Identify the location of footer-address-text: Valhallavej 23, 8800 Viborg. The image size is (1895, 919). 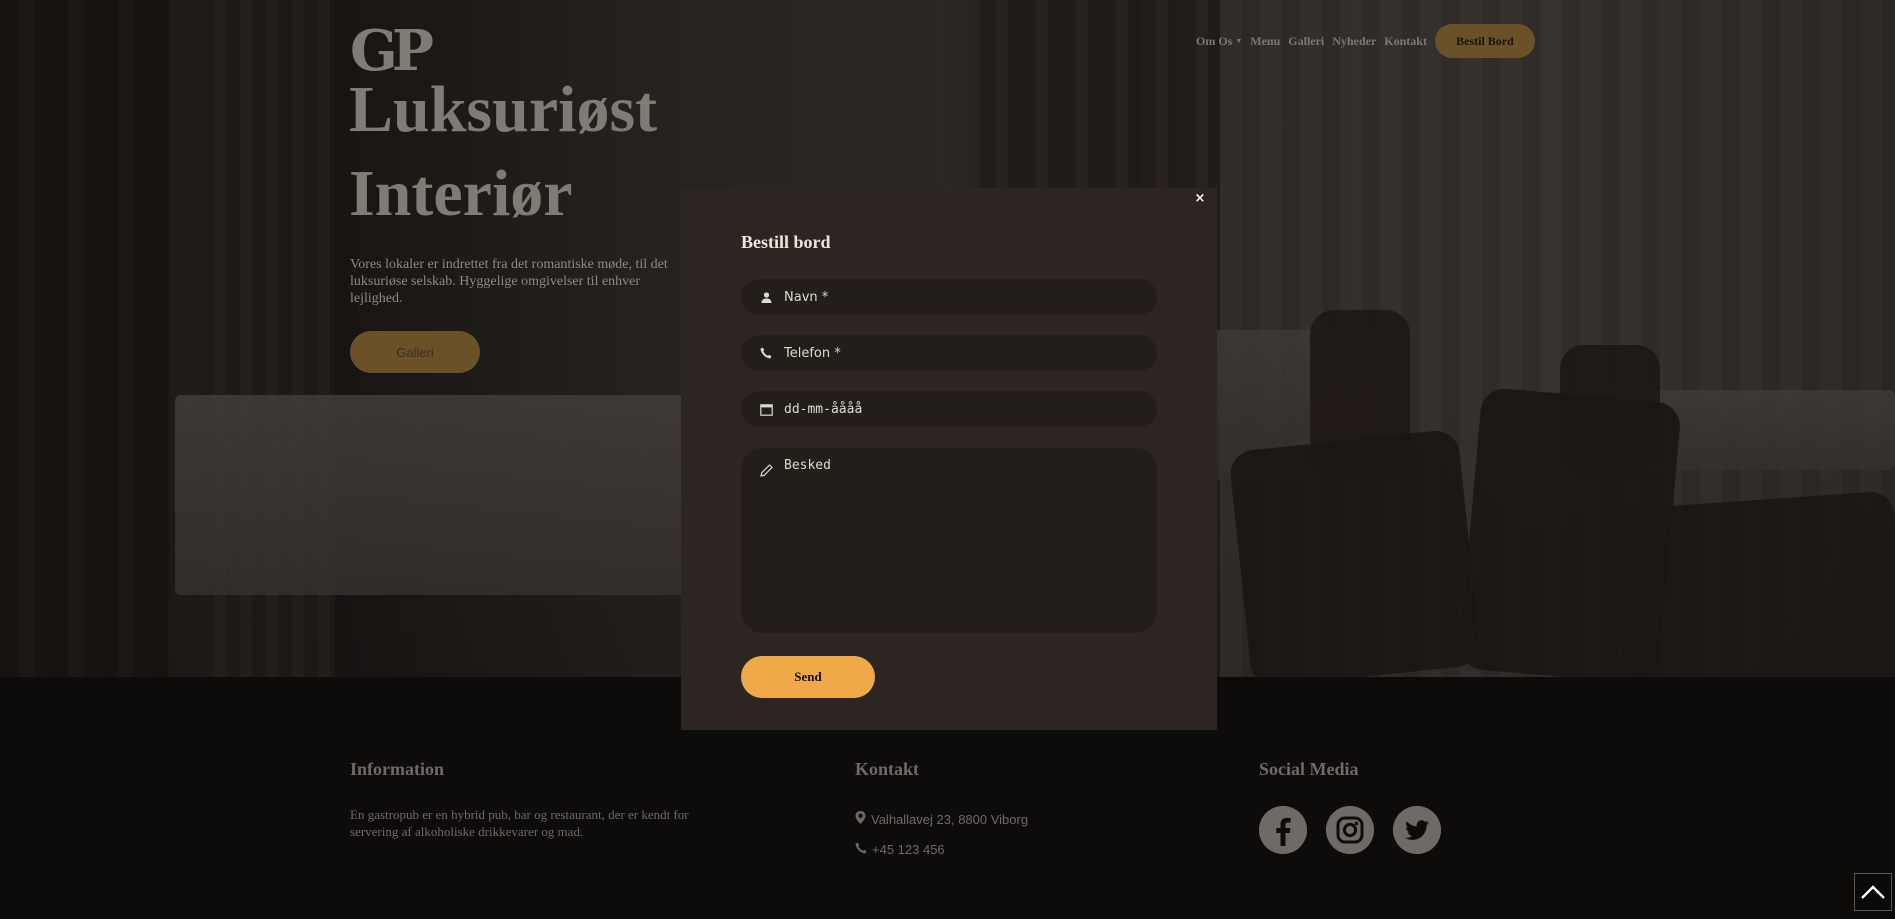
(950, 819).